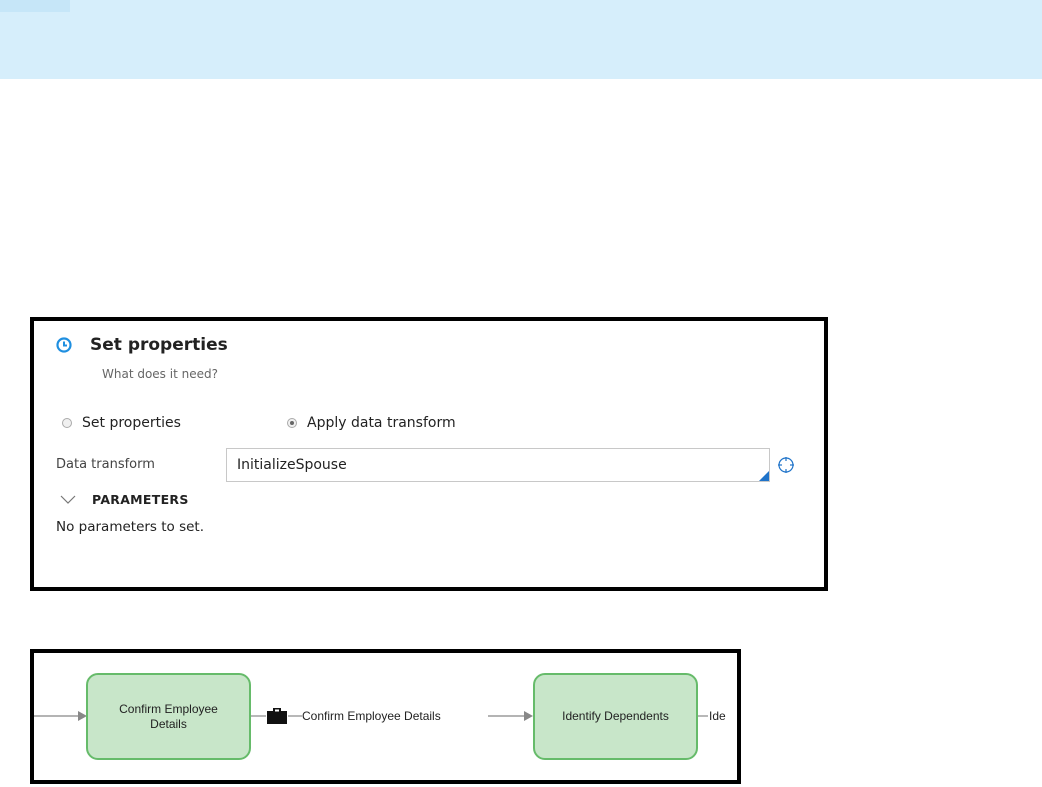  Describe the element at coordinates (717, 716) in the screenshot. I see `connector-label-truncated: Ide` at that location.